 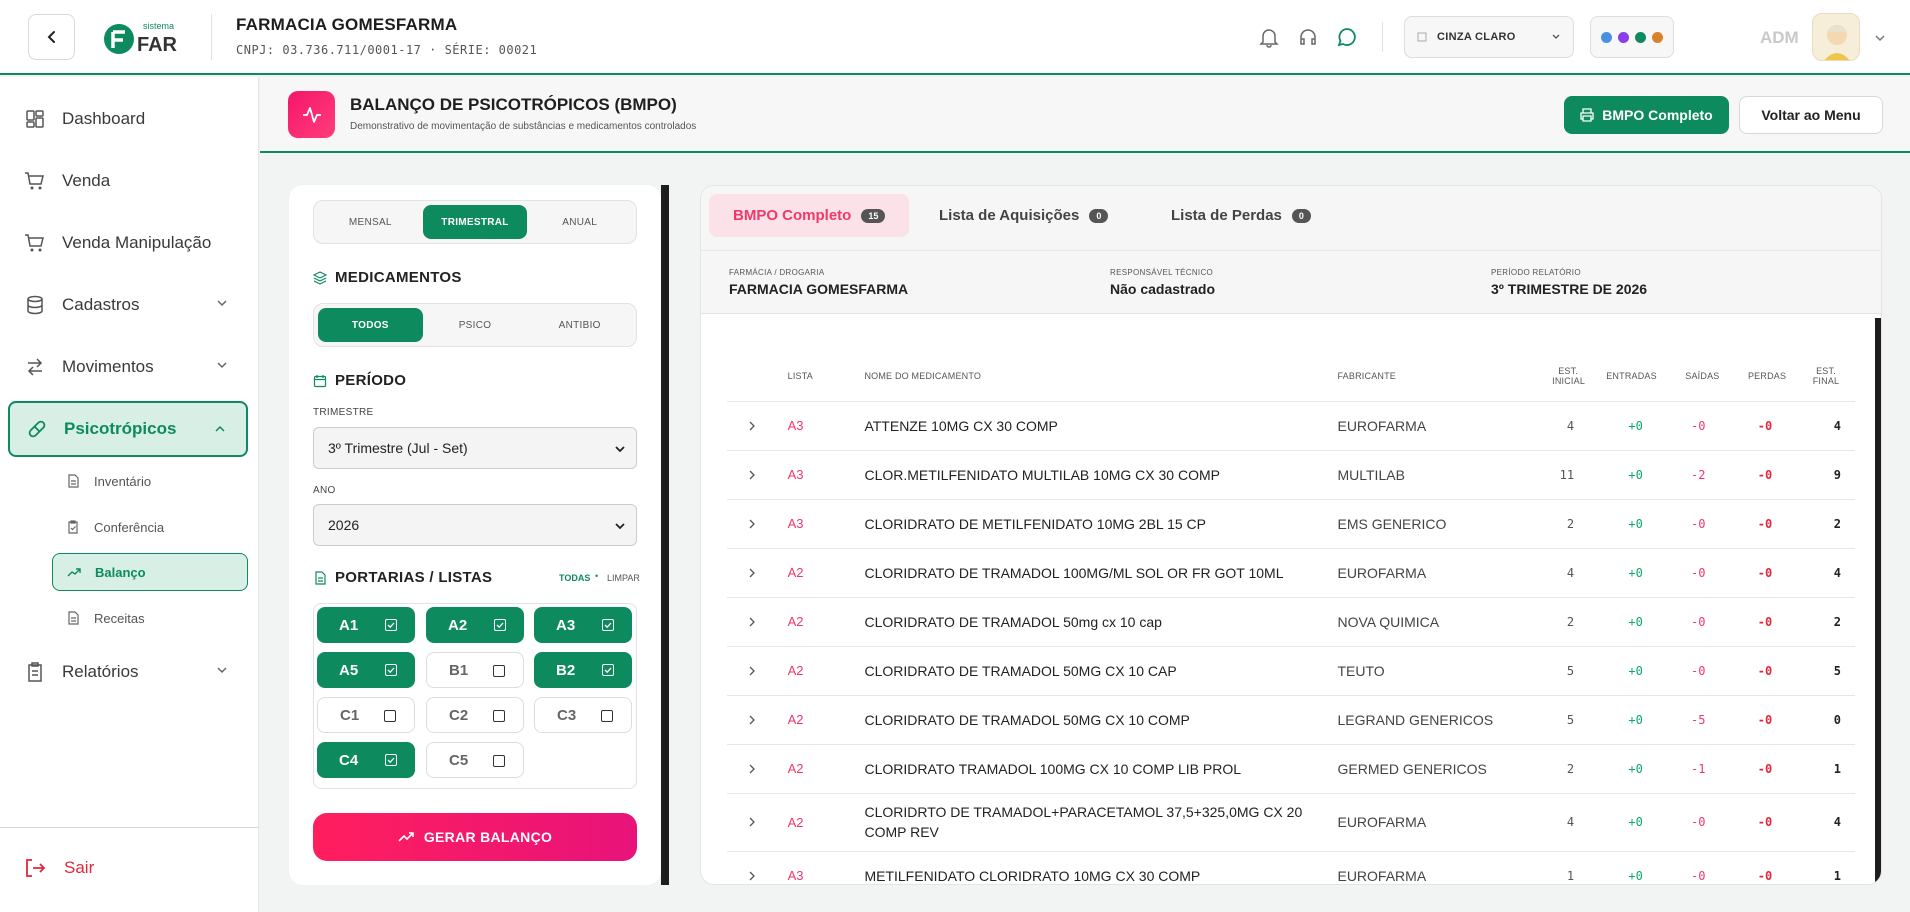 What do you see at coordinates (359, 380) in the screenshot?
I see `periodo-title: PERÍODO` at bounding box center [359, 380].